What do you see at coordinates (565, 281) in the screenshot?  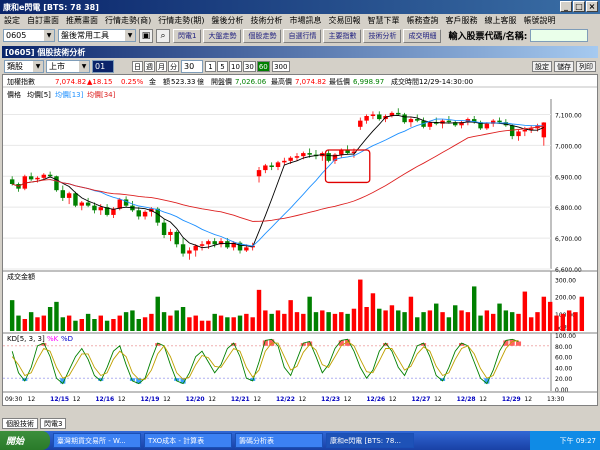 I see `volume-tick: 300.00` at bounding box center [565, 281].